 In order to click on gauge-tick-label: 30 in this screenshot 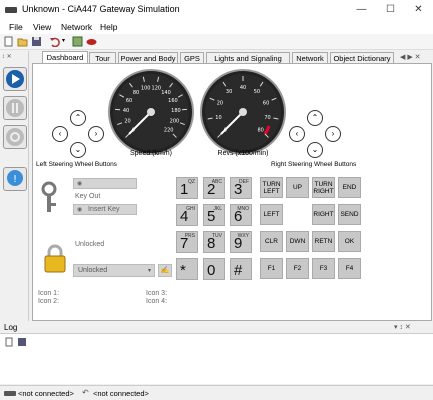, I will do `click(229, 92)`.